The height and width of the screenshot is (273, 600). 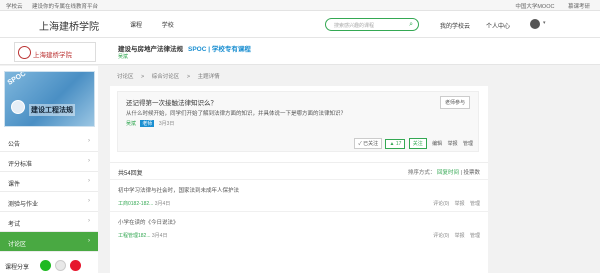 I want to click on breadcrumb-discussion: 讨论区, so click(x=125, y=77).